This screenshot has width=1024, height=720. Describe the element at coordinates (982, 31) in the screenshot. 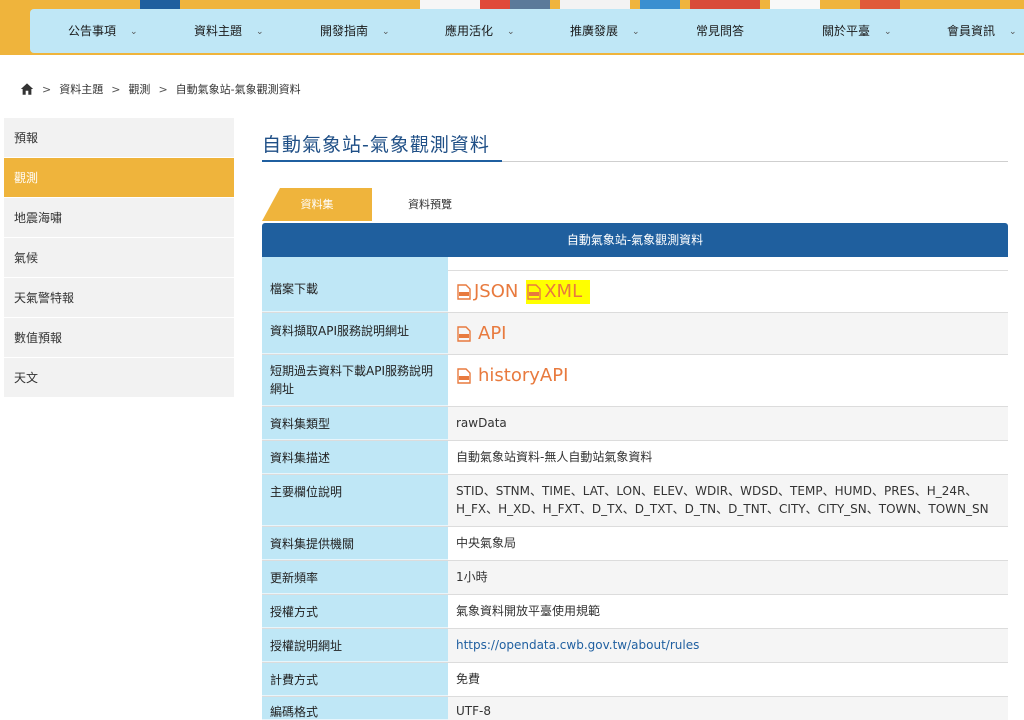

I see `nav-item-member: 會員資訊 ⌄` at that location.